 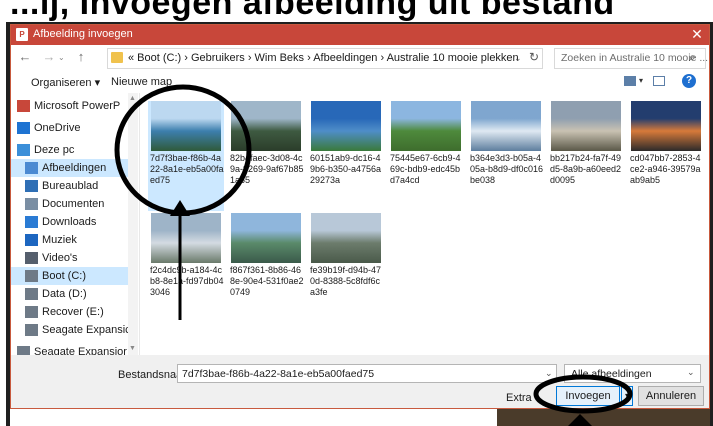 What do you see at coordinates (671, 396) in the screenshot?
I see `cancel-button: Annuleren` at bounding box center [671, 396].